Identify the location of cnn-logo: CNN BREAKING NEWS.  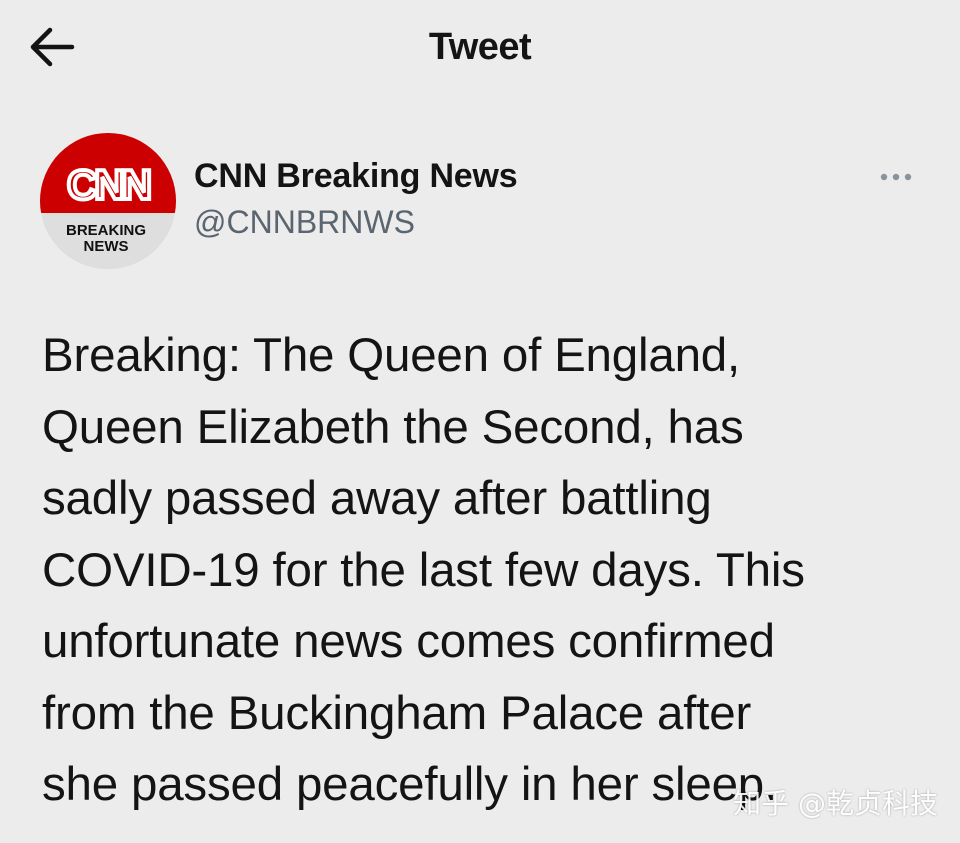
(108, 201).